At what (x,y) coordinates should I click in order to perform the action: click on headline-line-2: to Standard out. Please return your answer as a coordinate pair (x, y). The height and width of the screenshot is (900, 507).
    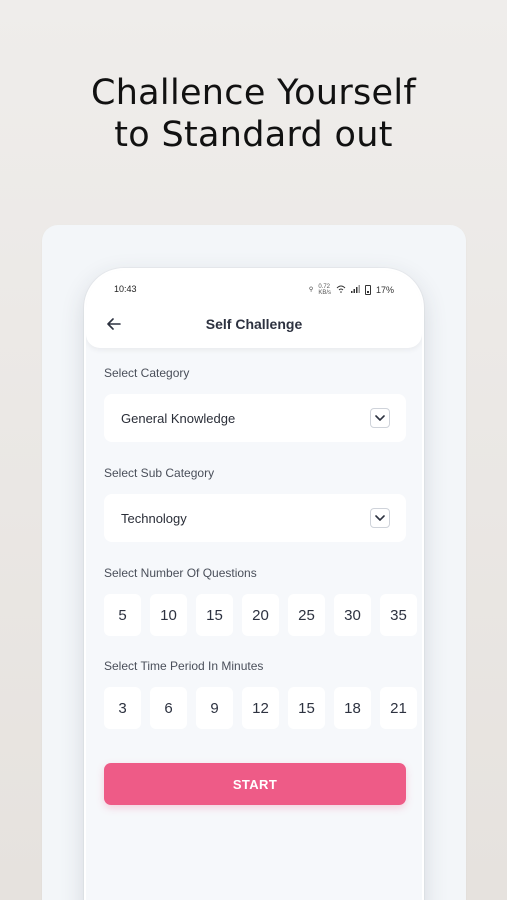
    Looking at the image, I should click on (253, 135).